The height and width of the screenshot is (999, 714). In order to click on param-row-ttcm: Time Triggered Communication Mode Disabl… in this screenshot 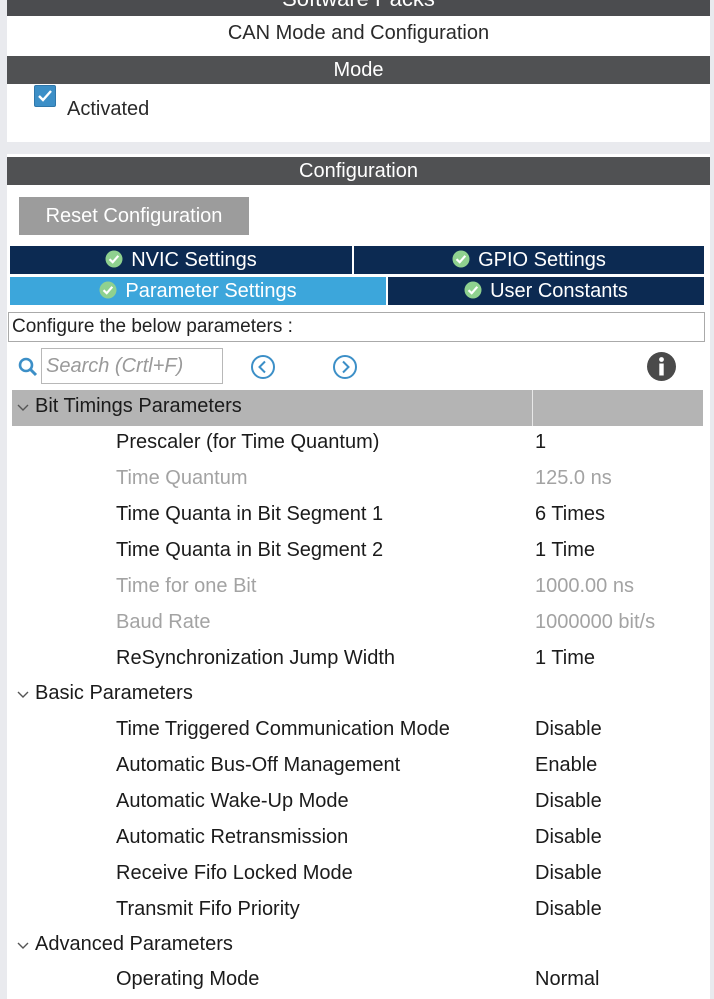, I will do `click(357, 731)`.